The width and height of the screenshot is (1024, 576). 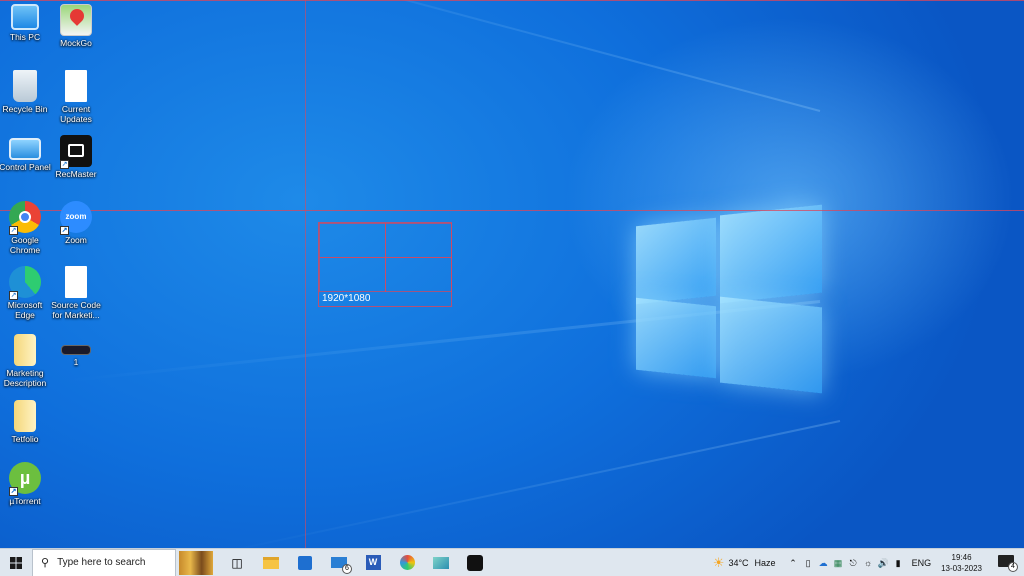 I want to click on taskbar-store, so click(x=305, y=562).